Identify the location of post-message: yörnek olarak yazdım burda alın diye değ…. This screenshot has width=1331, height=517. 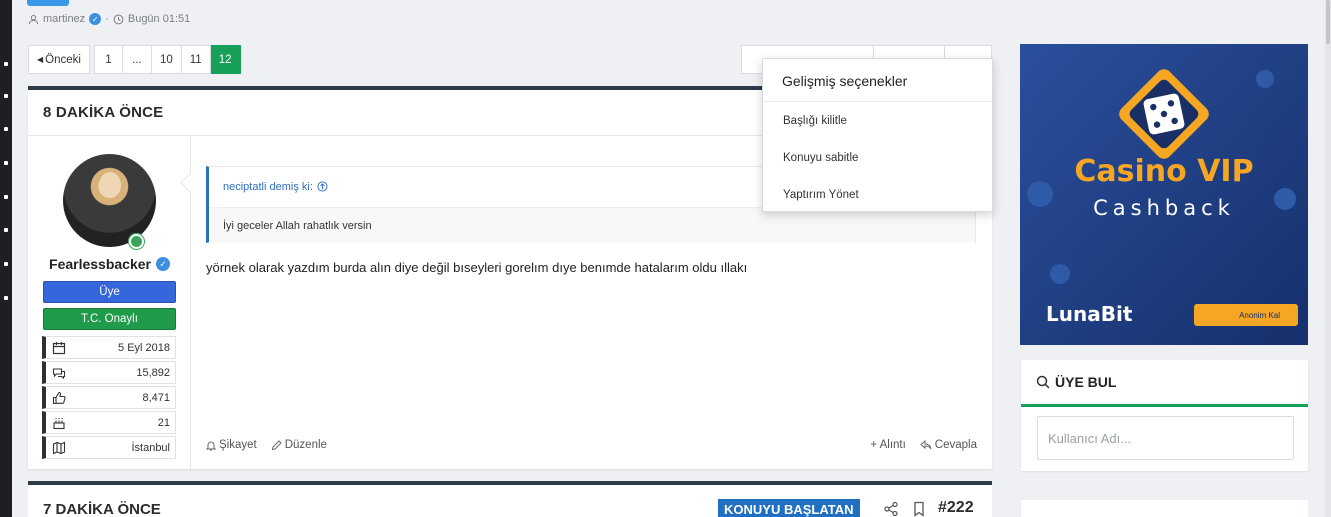
(477, 267).